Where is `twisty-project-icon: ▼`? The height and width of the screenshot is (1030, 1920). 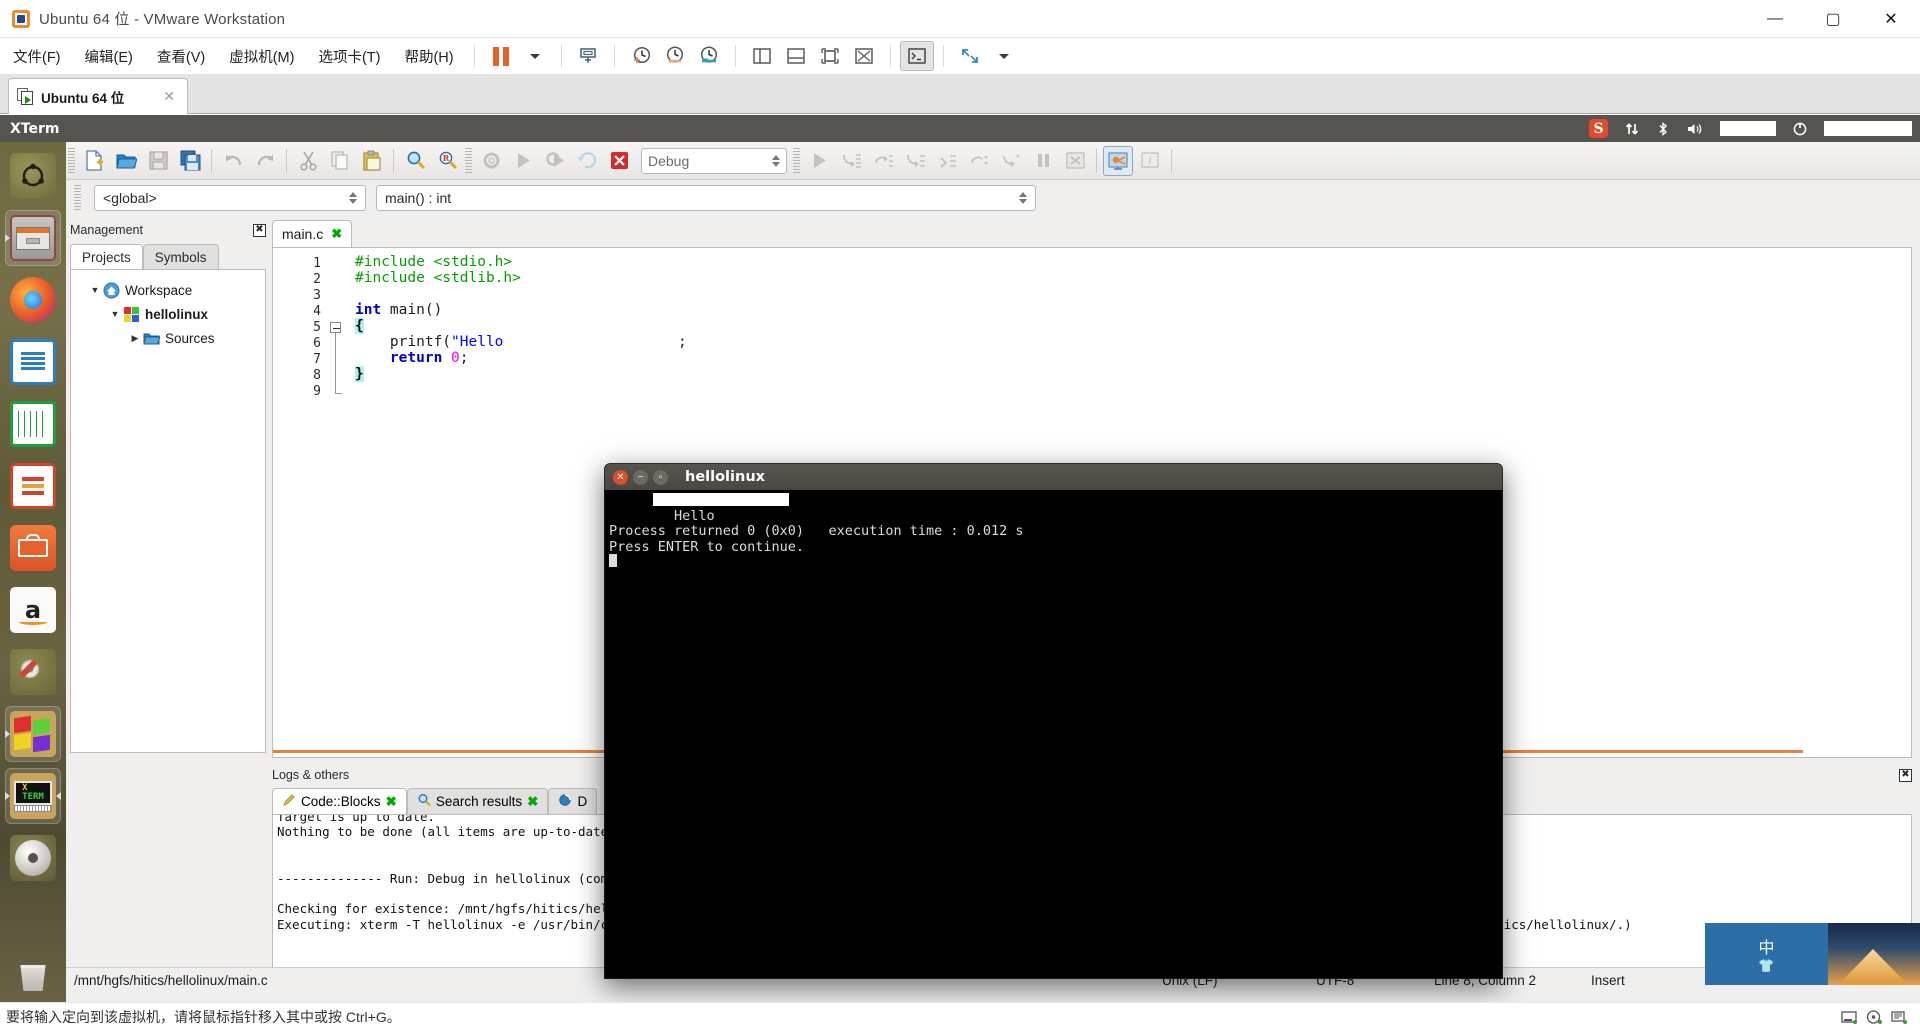
twisty-project-icon: ▼ is located at coordinates (115, 314).